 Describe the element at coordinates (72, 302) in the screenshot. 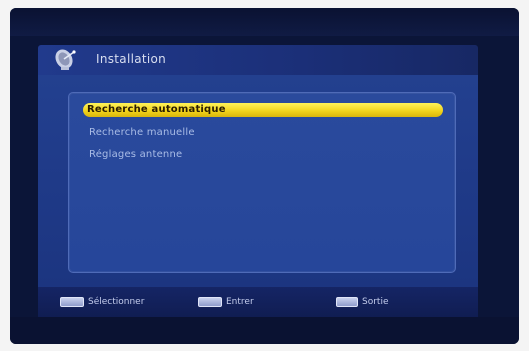

I see `arrow-keys-icon` at that location.